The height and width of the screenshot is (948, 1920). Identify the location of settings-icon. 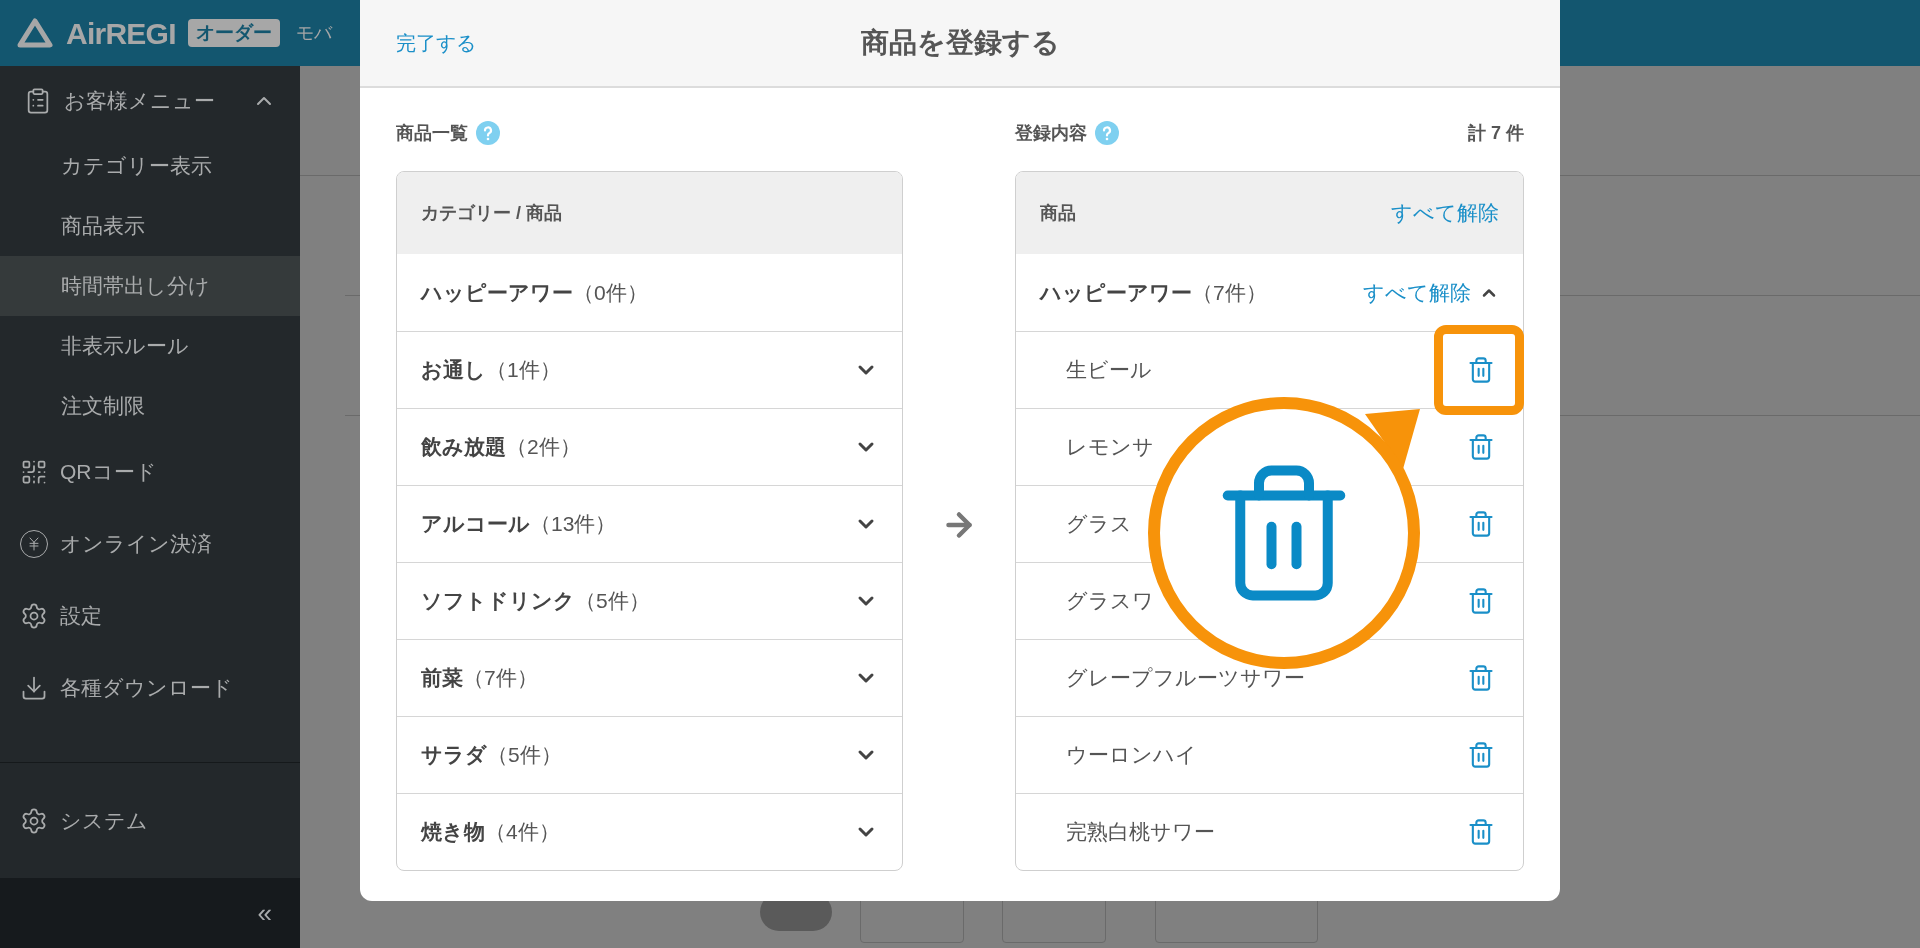
(34, 616).